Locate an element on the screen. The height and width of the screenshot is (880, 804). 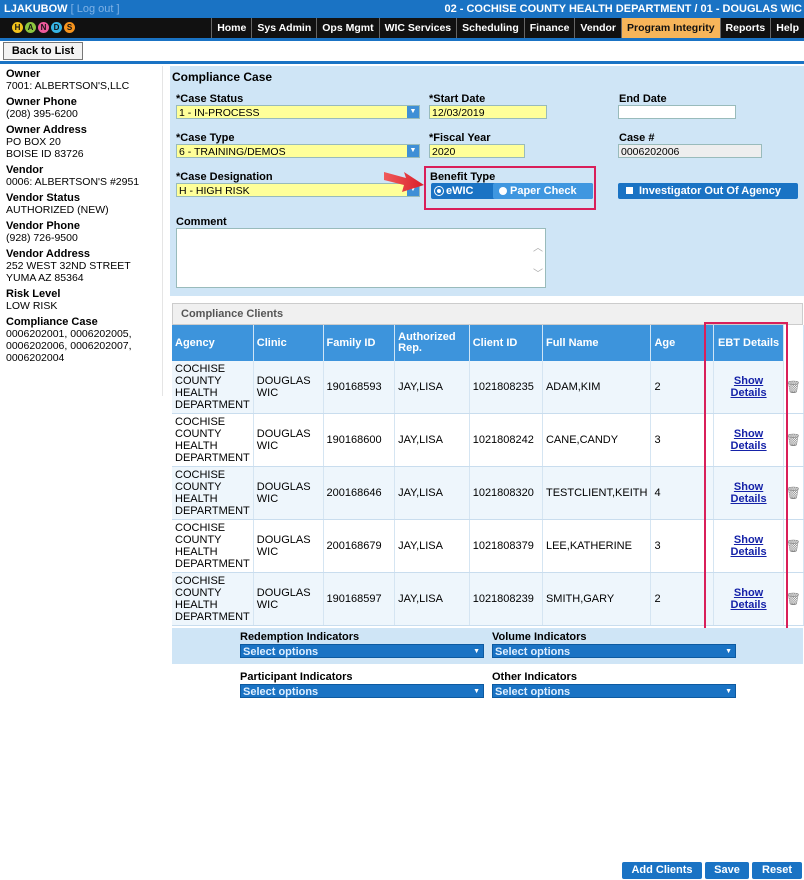
benefit-type-radio-group: eWIC Paper Check is located at coordinates (512, 191).